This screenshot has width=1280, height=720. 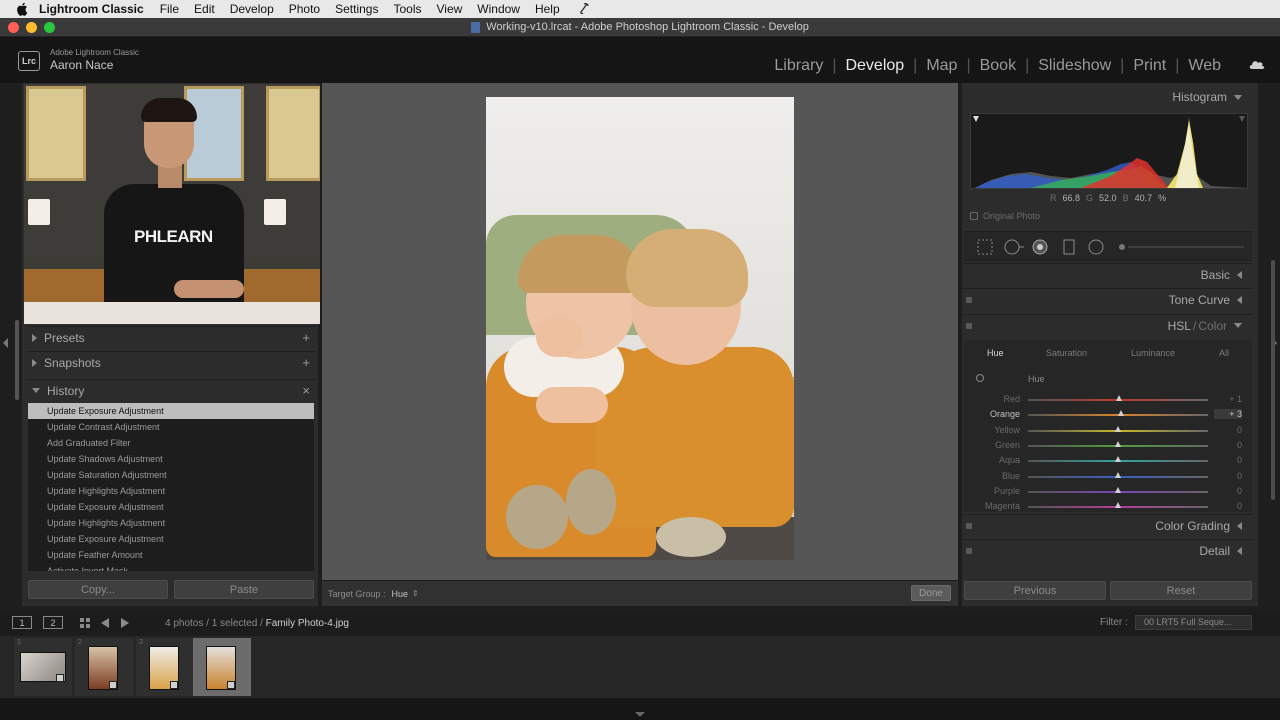 What do you see at coordinates (1107, 325) in the screenshot?
I see `hsl-panel-header: HSL / Color` at bounding box center [1107, 325].